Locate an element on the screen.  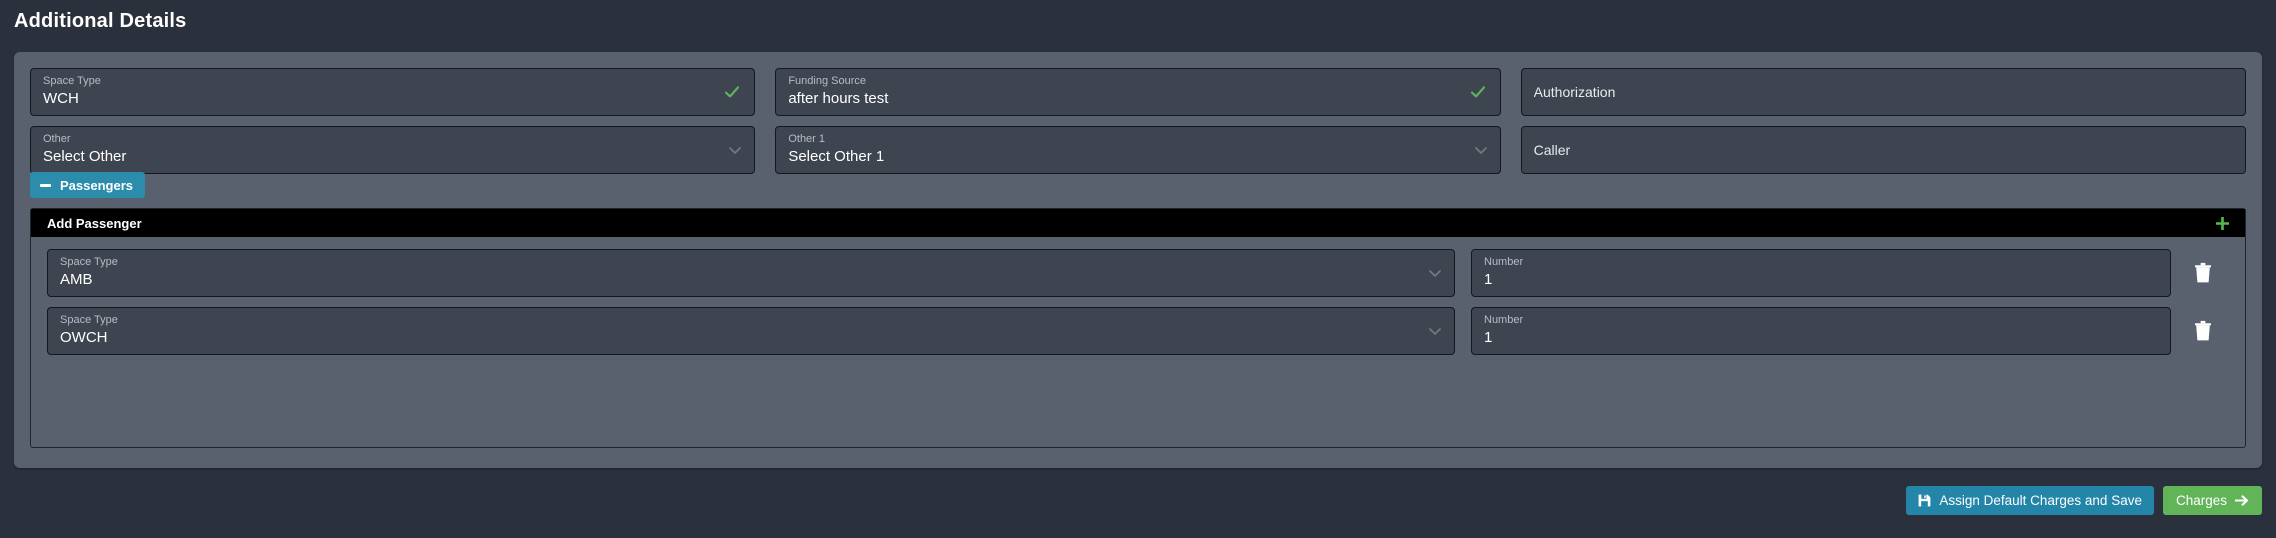
field-caller: Caller is located at coordinates (1883, 150).